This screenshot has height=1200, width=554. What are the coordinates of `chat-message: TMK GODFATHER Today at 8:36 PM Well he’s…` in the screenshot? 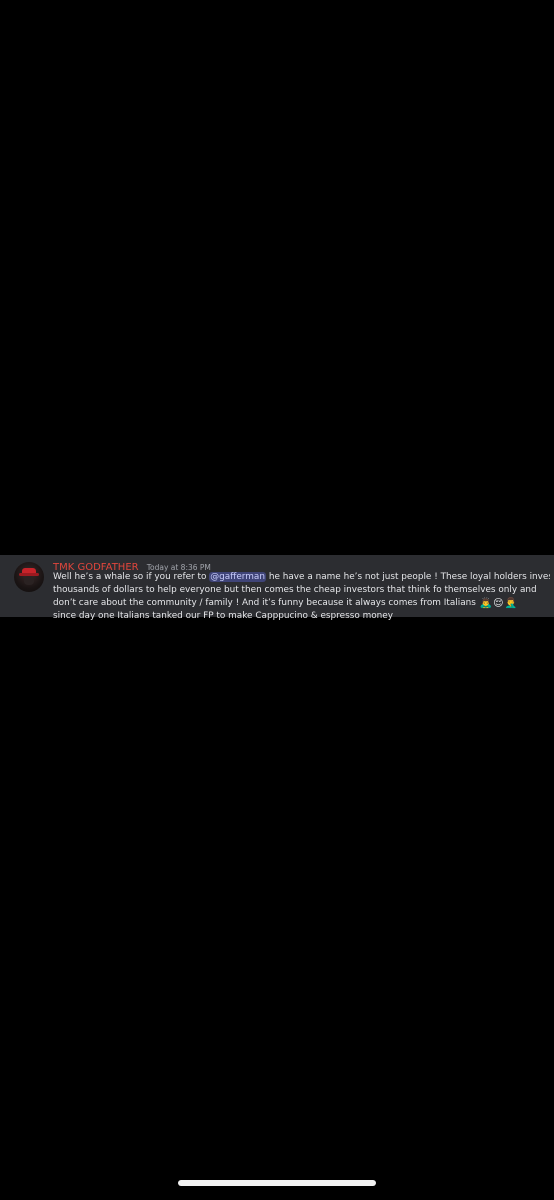 It's located at (277, 588).